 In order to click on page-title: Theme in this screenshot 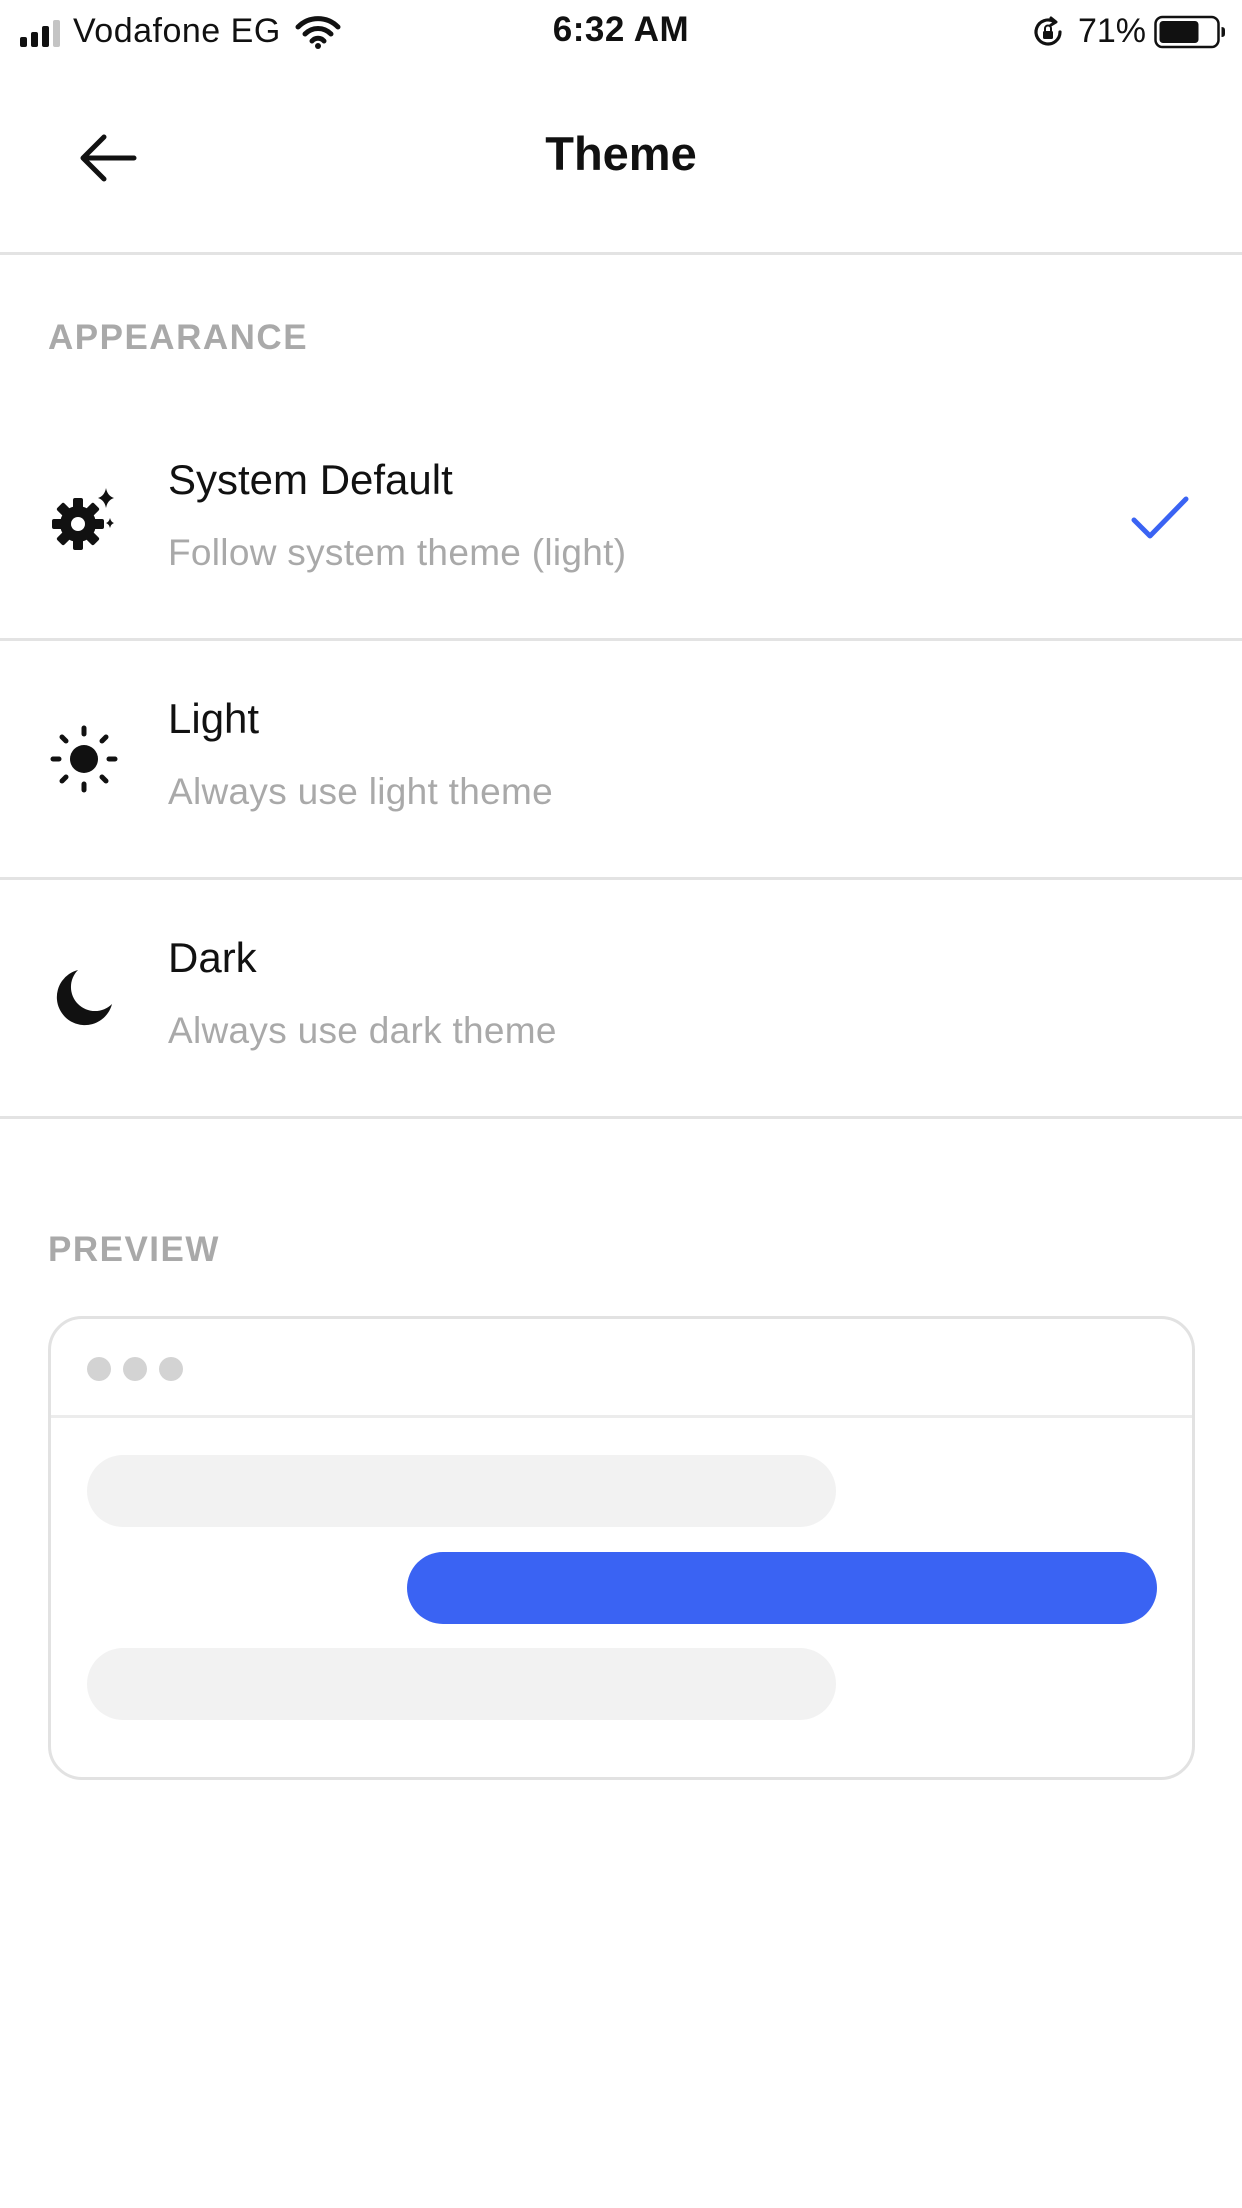, I will do `click(621, 153)`.